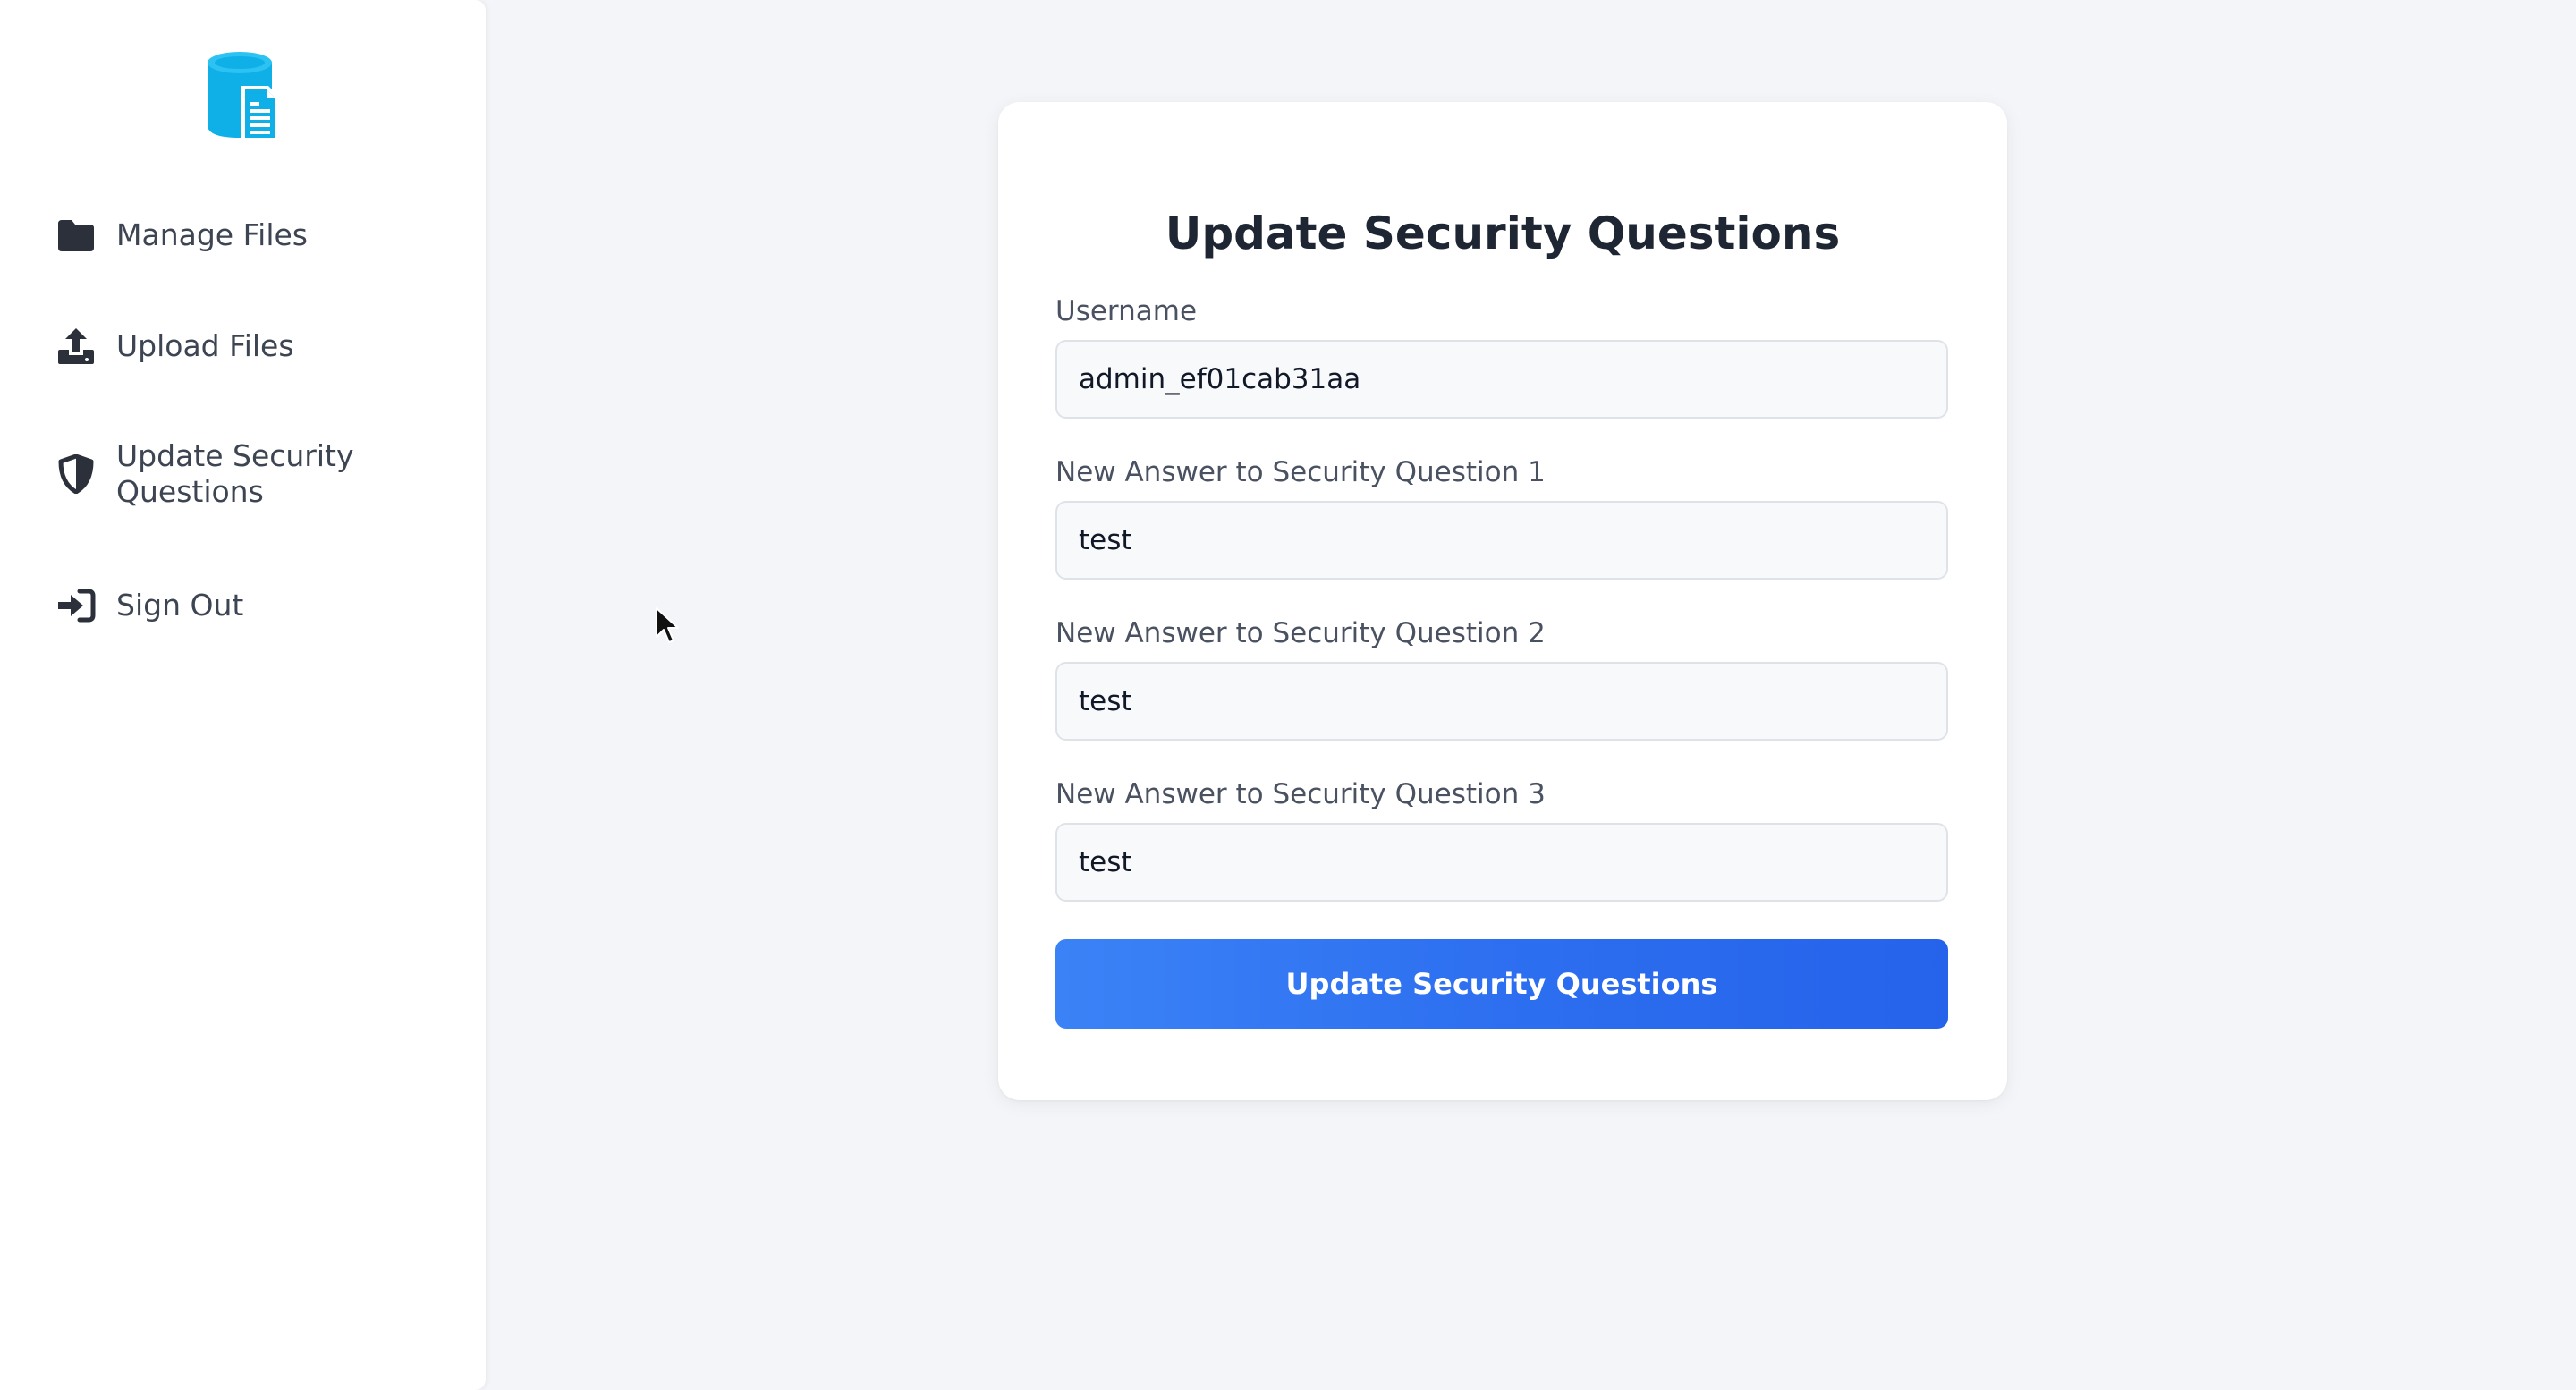  What do you see at coordinates (1300, 472) in the screenshot?
I see `answer-1-label: New Answer to Security Question 1` at bounding box center [1300, 472].